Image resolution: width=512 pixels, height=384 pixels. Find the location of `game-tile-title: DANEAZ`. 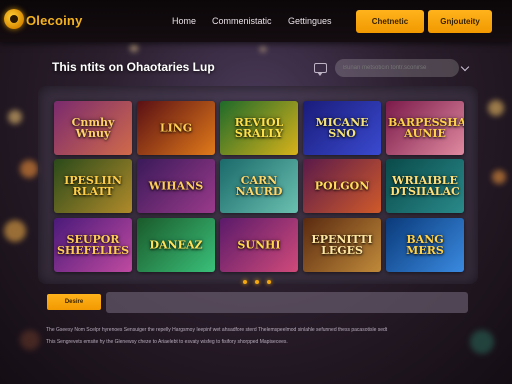

game-tile-title: DANEAZ is located at coordinates (176, 245).